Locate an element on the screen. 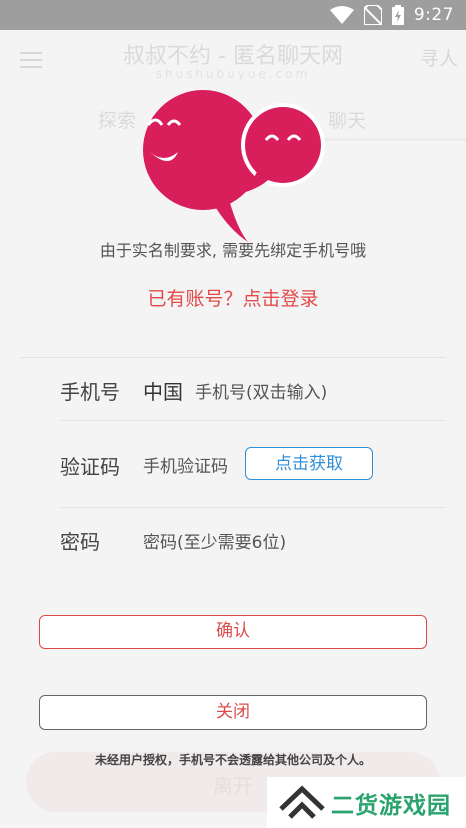 Image resolution: width=466 pixels, height=828 pixels. phone-input is located at coordinates (310, 393).